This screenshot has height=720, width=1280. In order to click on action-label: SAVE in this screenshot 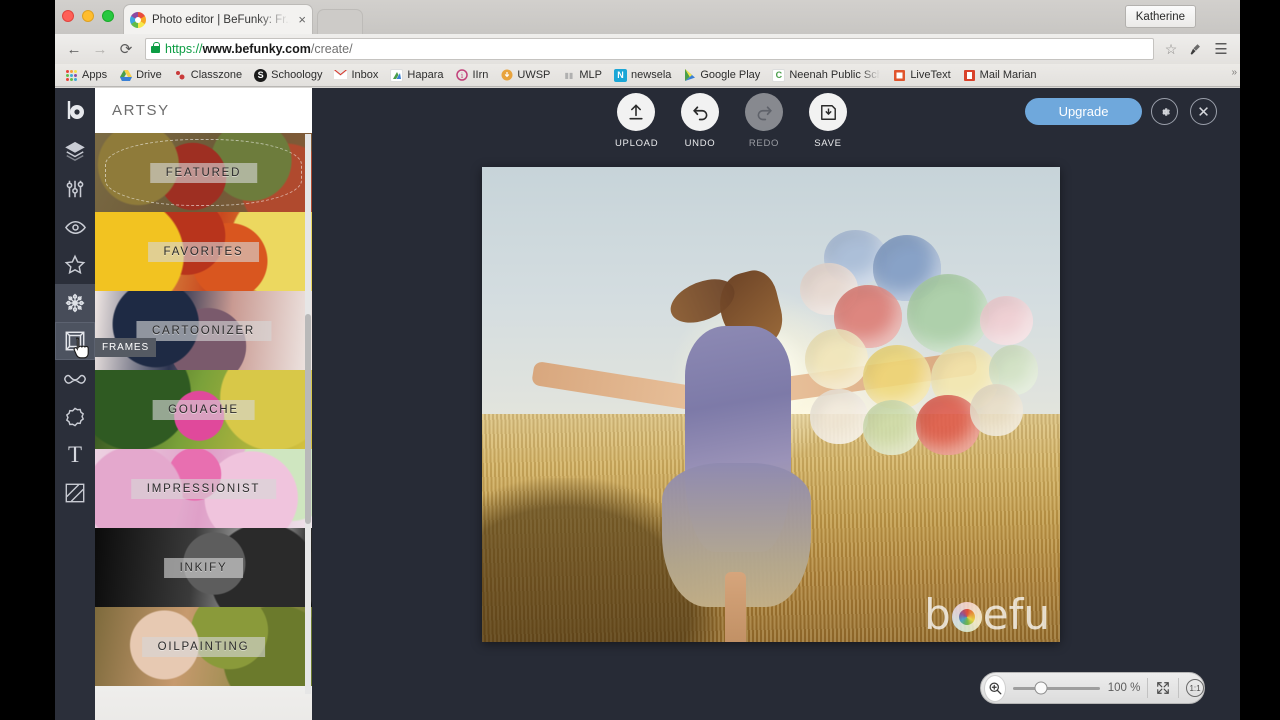, I will do `click(828, 143)`.